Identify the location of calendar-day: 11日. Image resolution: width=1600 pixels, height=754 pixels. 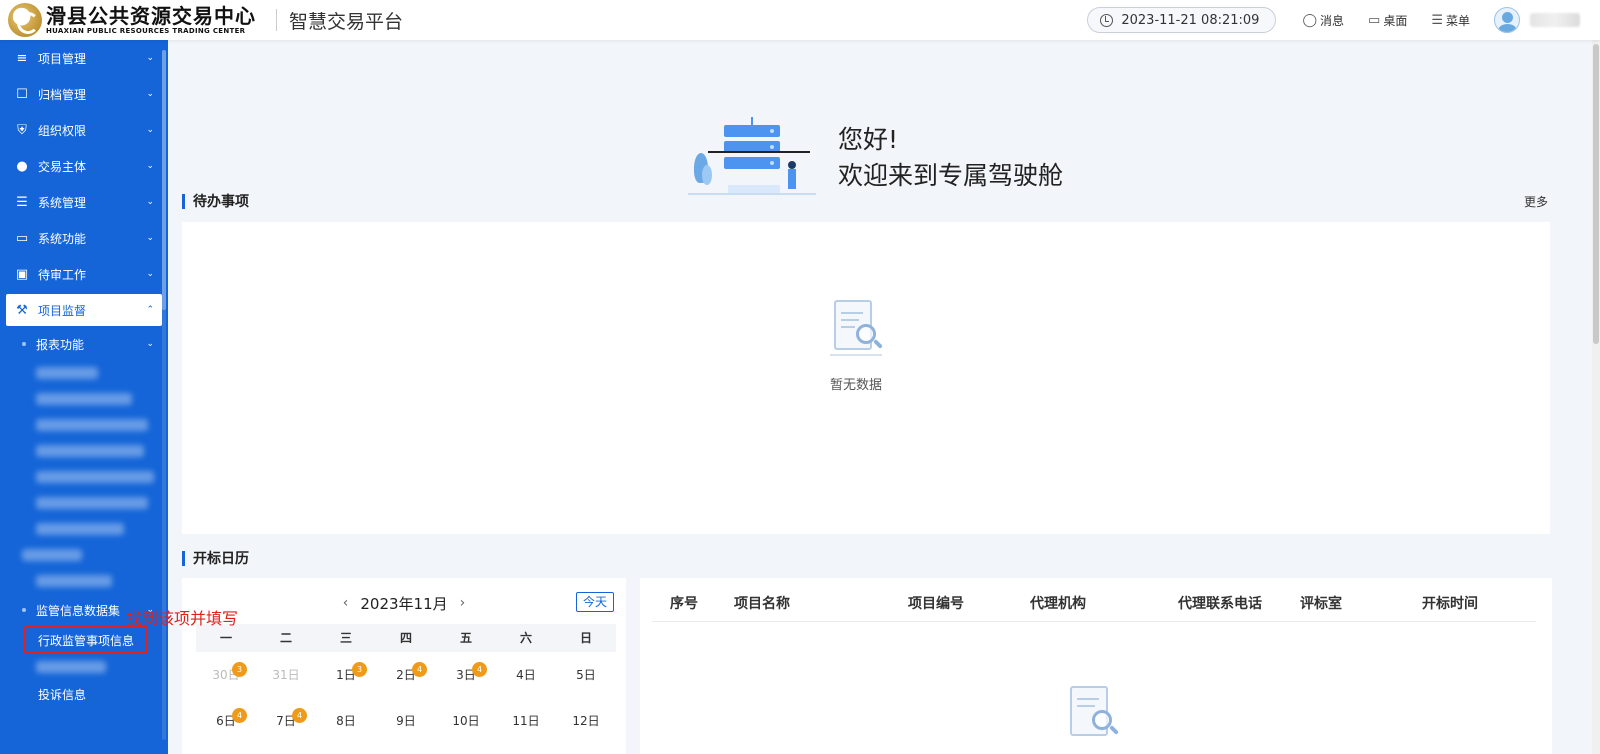
(526, 727).